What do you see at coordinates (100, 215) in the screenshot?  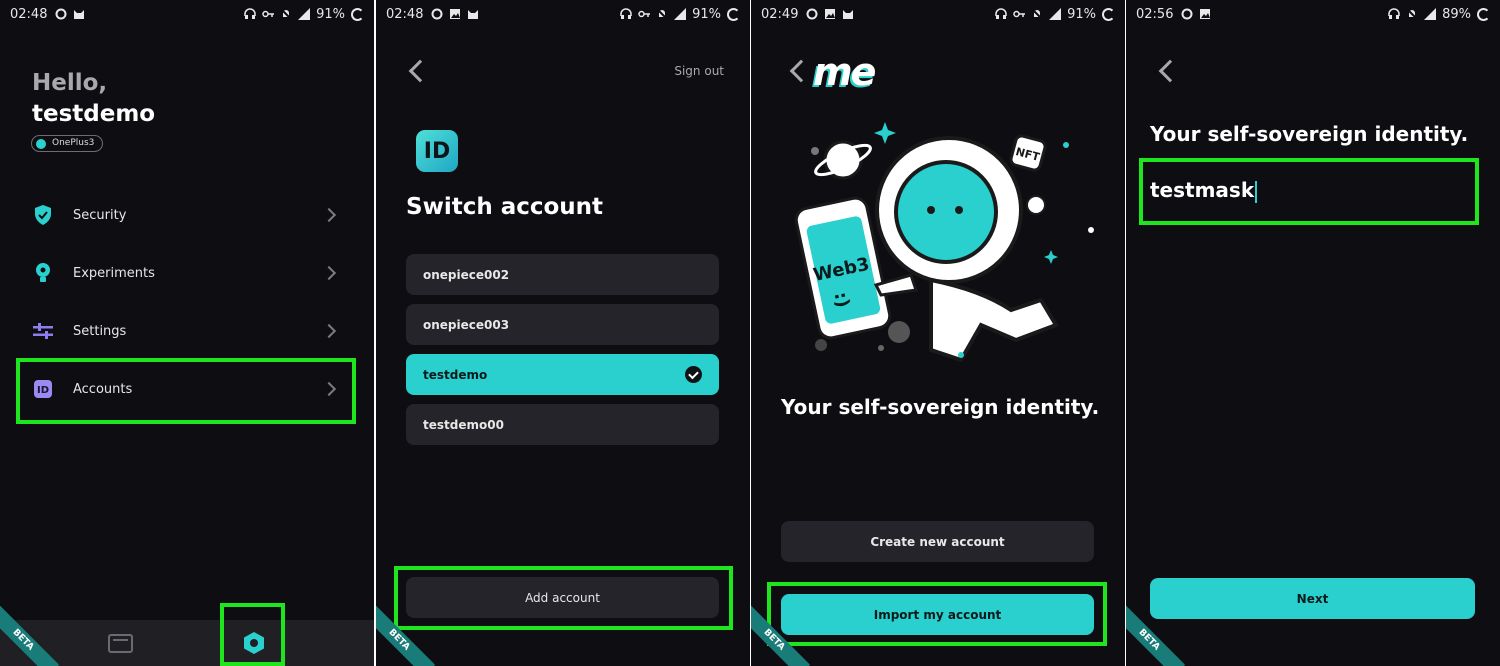 I see `menu-label: Security` at bounding box center [100, 215].